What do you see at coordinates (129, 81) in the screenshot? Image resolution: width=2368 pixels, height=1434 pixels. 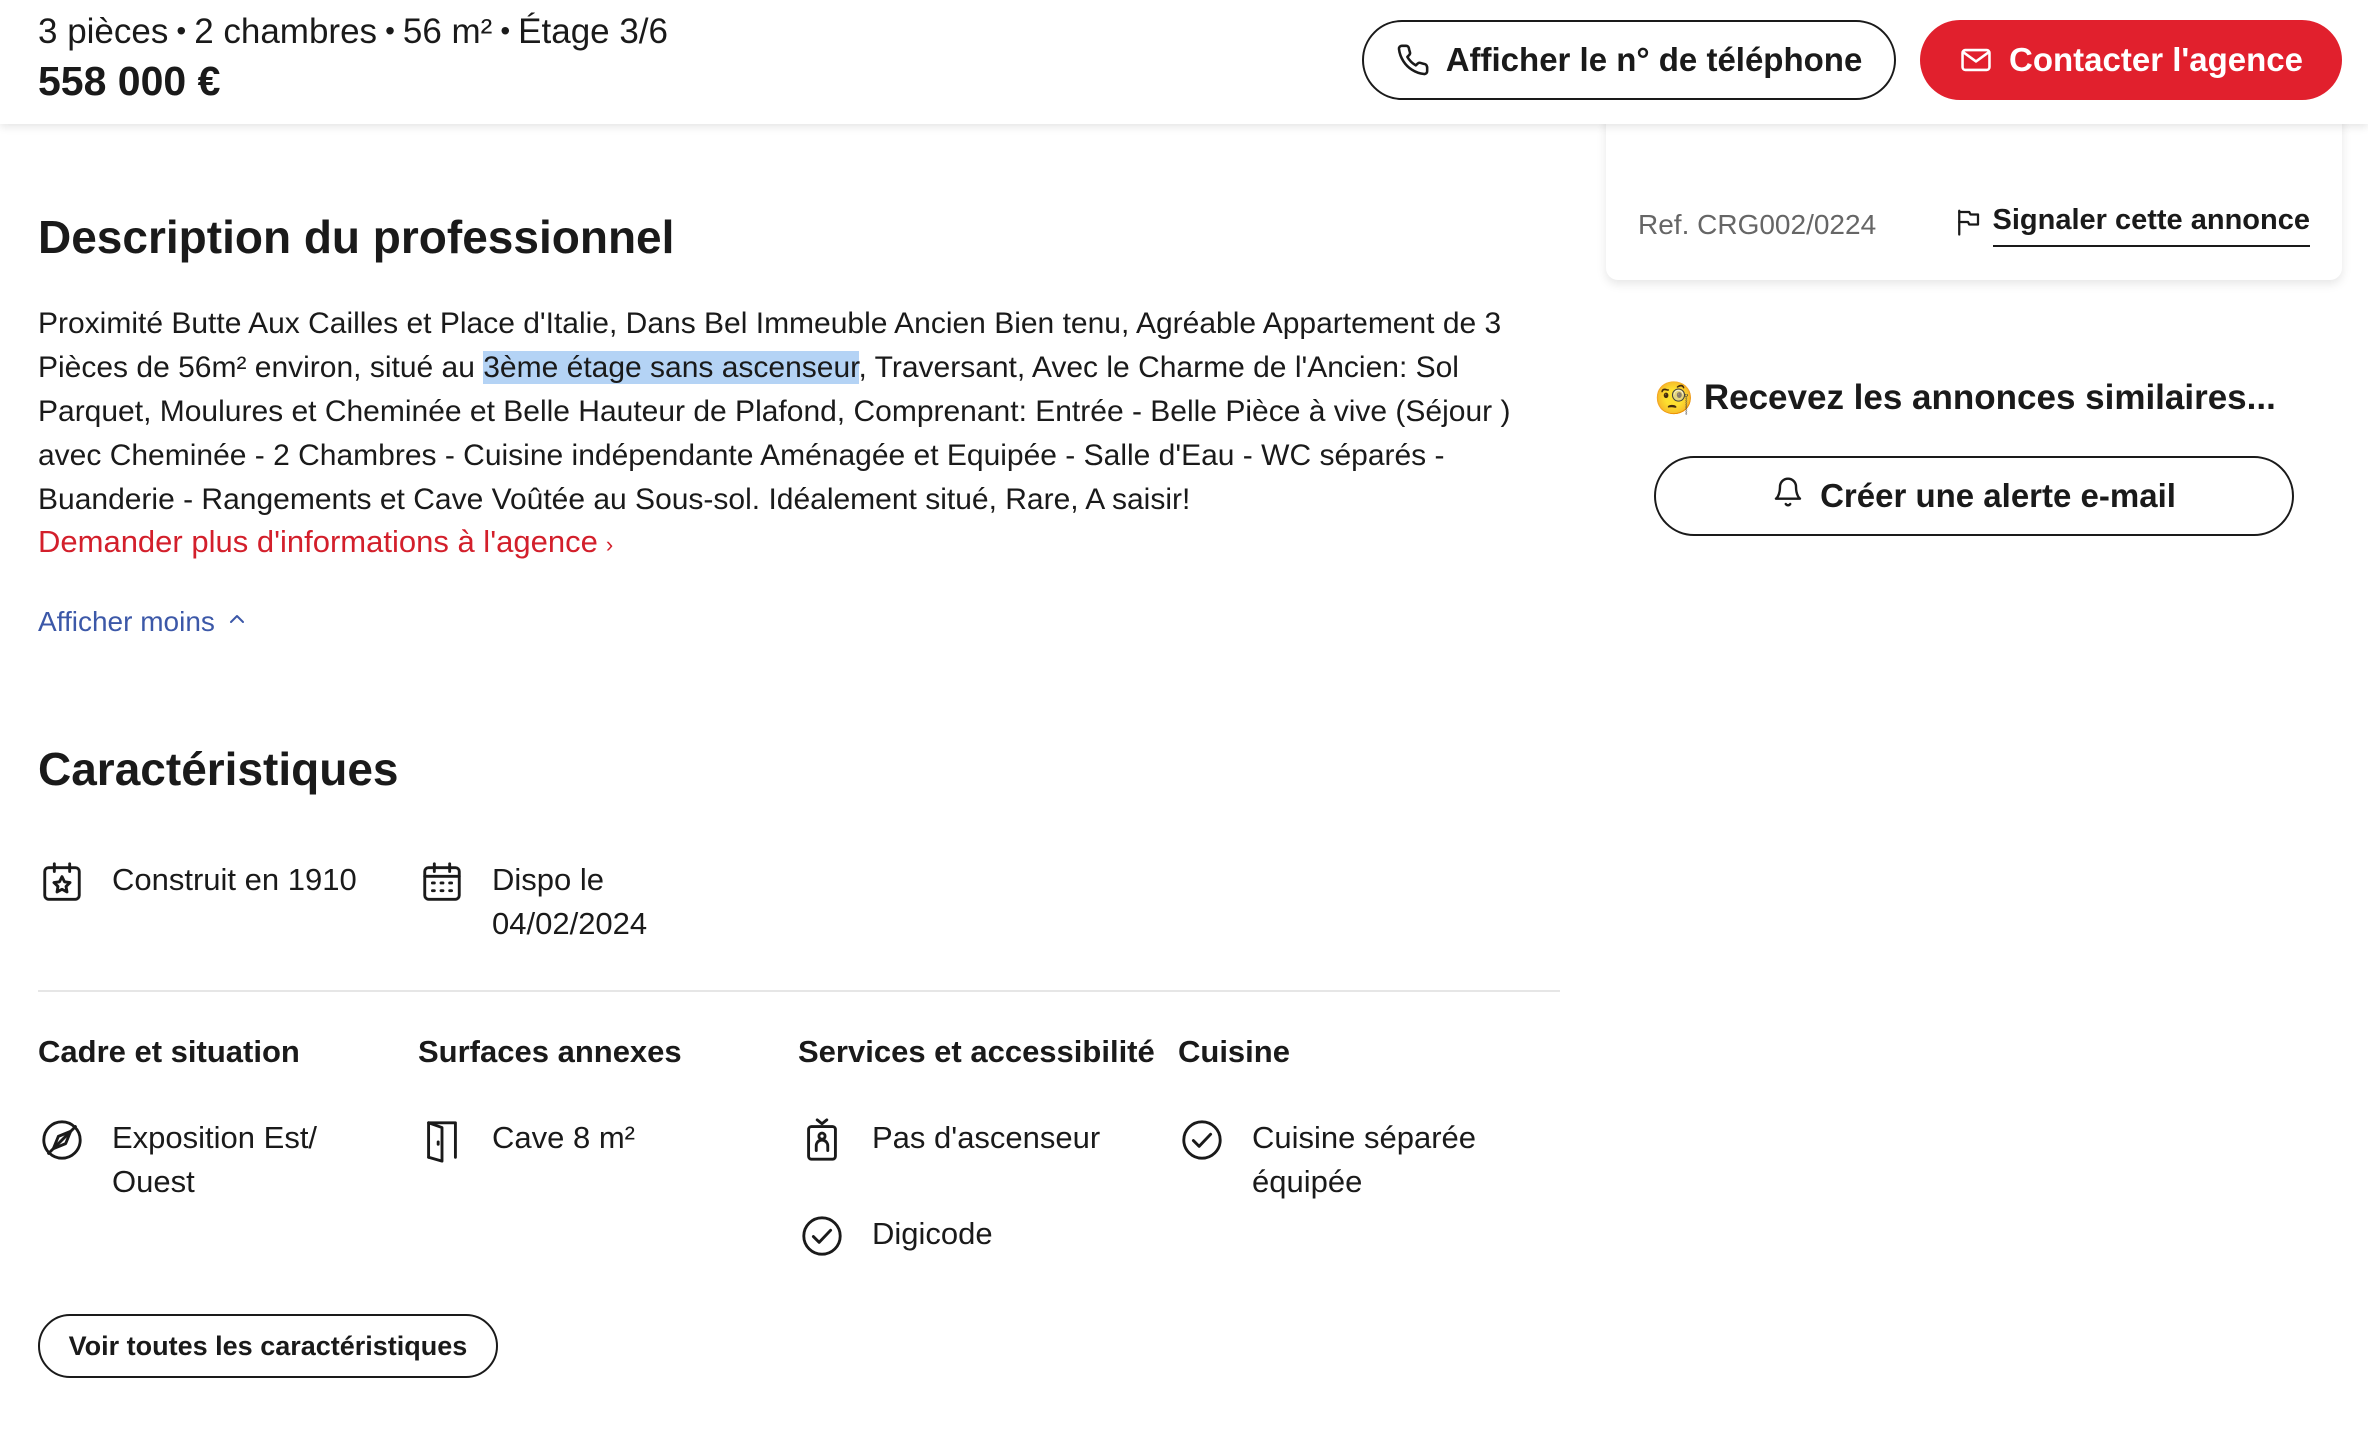 I see `listing-price: 558 000 €` at bounding box center [129, 81].